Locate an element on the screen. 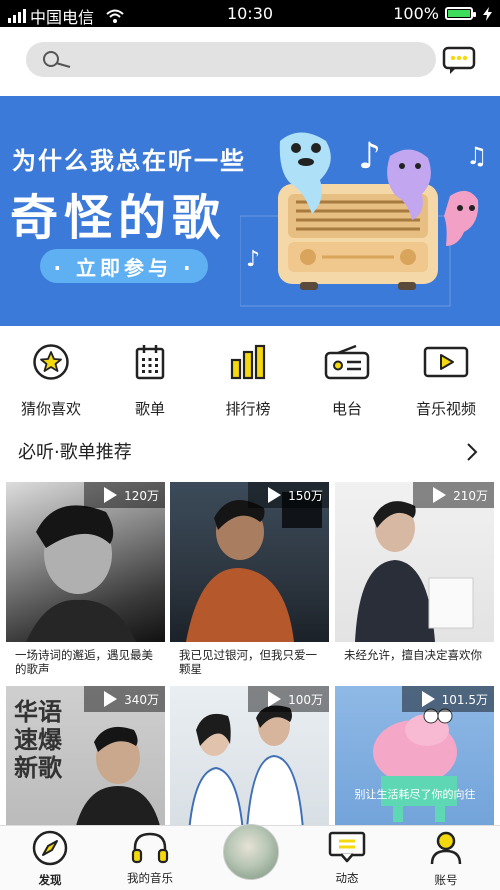 This screenshot has height=890, width=500. battery-icon is located at coordinates (460, 13).